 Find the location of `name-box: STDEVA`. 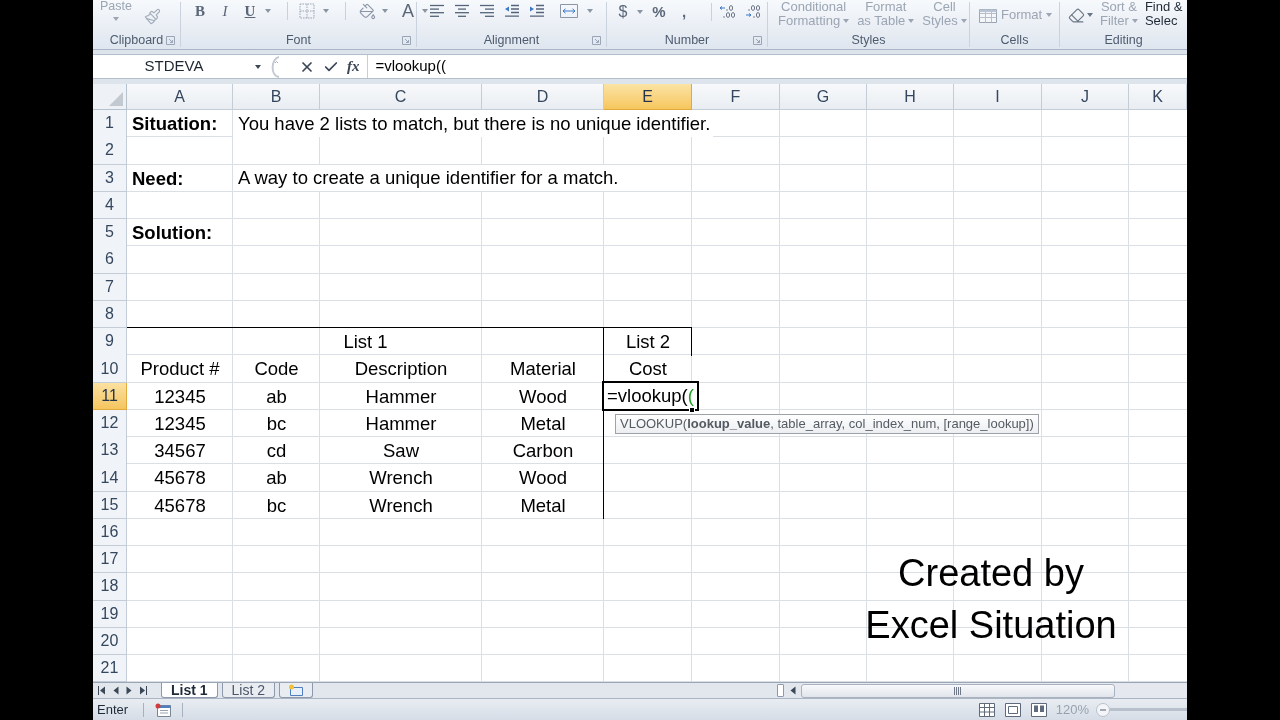

name-box: STDEVA is located at coordinates (179, 66).